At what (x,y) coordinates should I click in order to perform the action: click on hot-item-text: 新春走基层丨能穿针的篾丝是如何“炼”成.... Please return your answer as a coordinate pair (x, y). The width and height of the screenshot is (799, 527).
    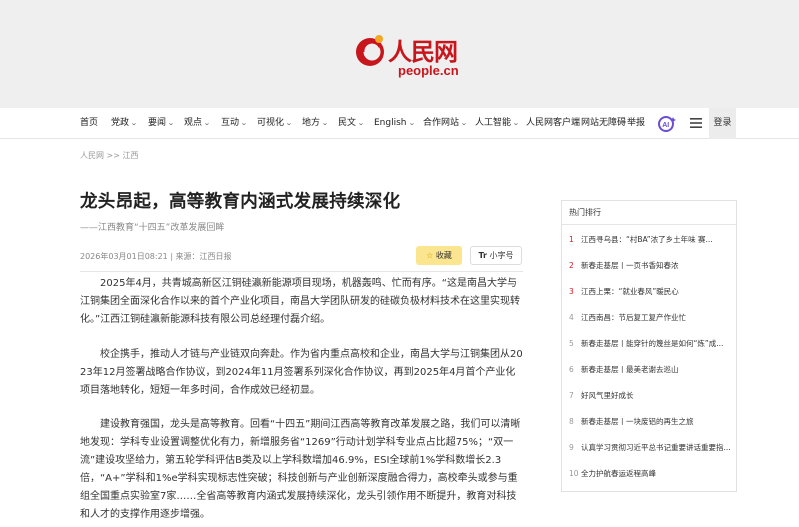
    Looking at the image, I should click on (652, 343).